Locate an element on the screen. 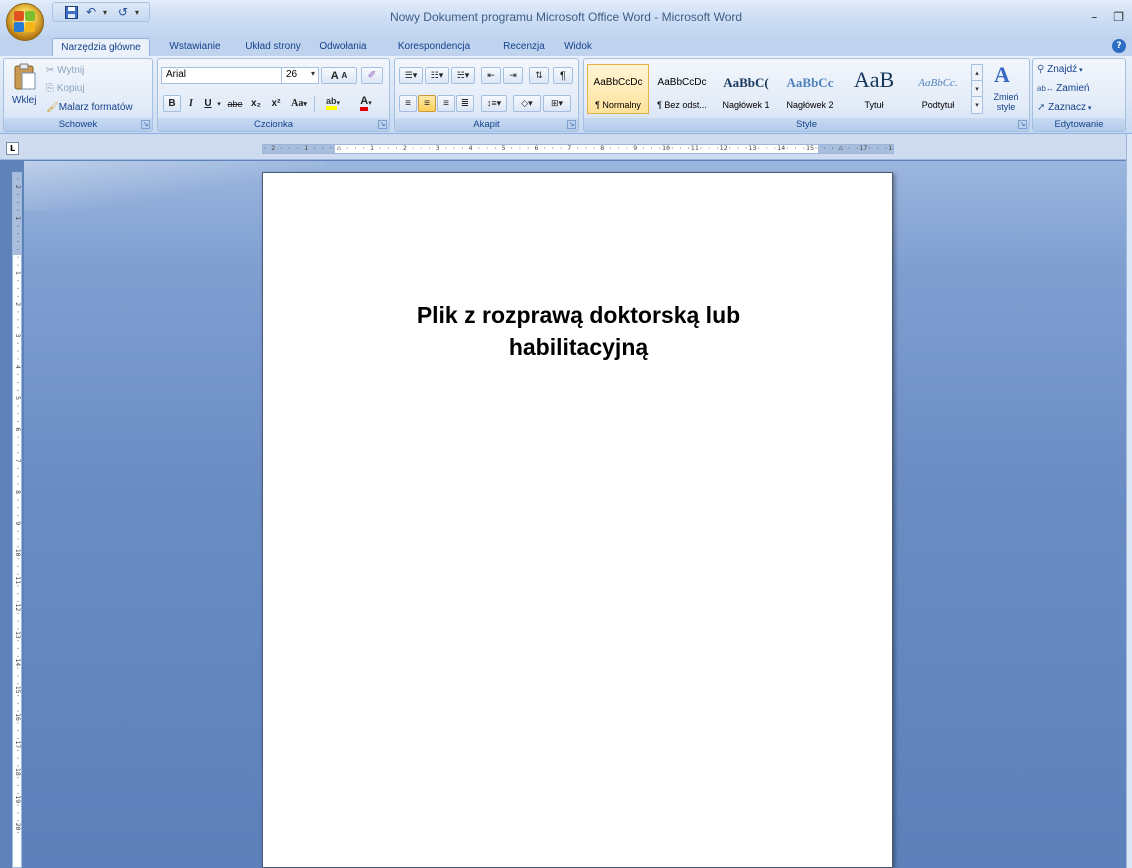  paste-icon is located at coordinates (25, 76).